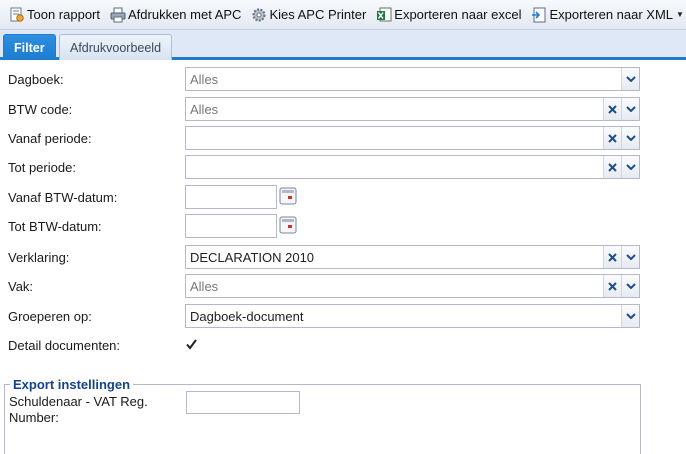 This screenshot has height=454, width=686. I want to click on btw-code-clear-button, so click(612, 109).